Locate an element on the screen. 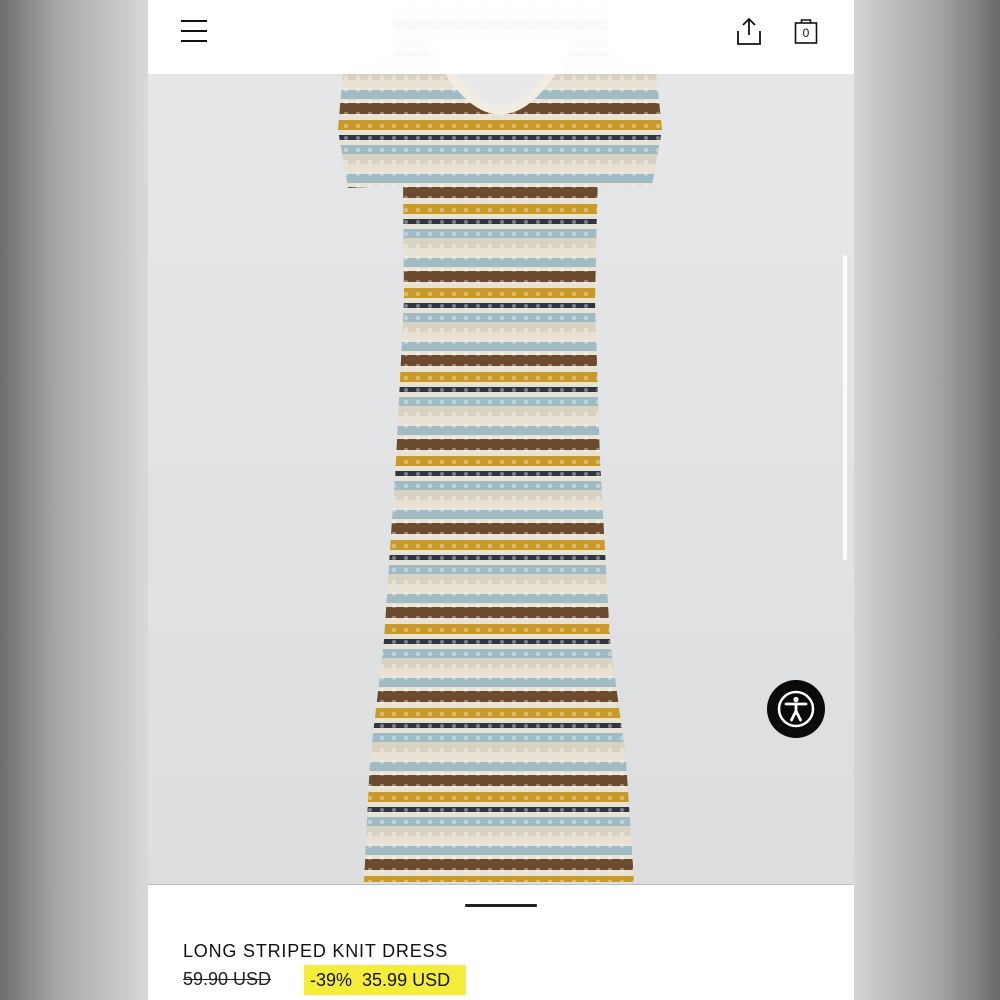  shopping-bag-button: 0 is located at coordinates (806, 31).